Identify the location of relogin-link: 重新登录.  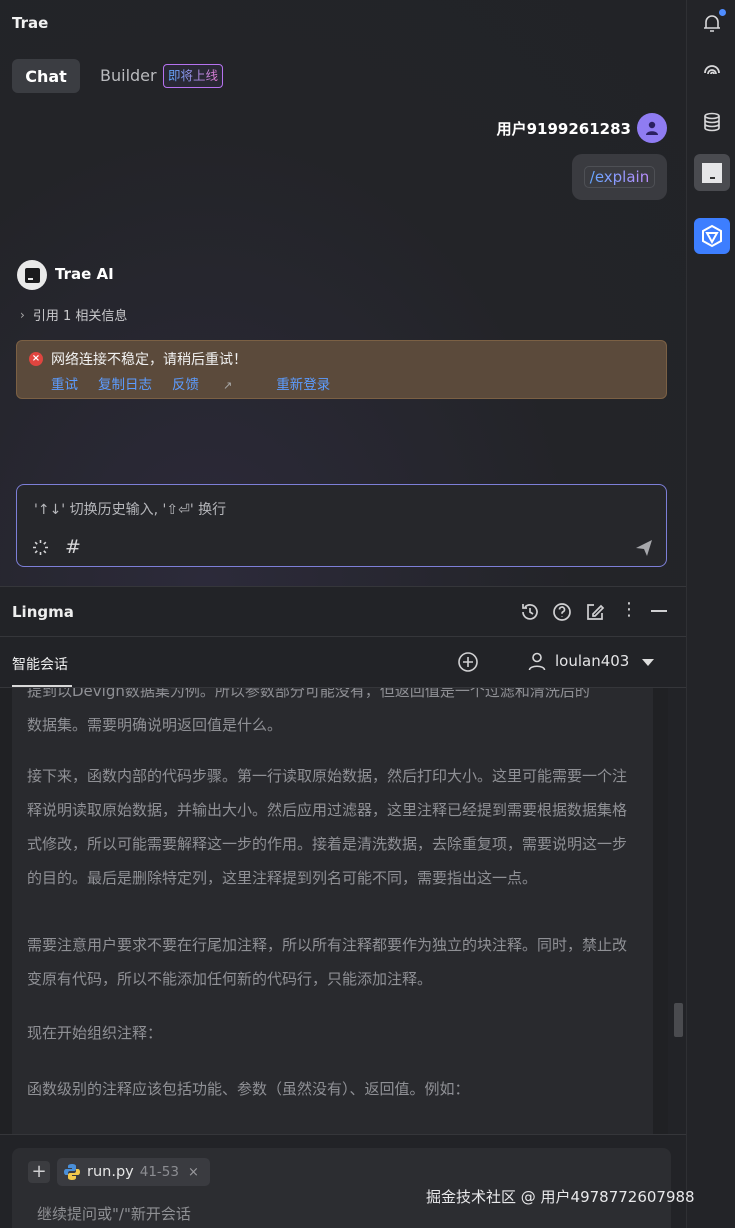
(303, 383).